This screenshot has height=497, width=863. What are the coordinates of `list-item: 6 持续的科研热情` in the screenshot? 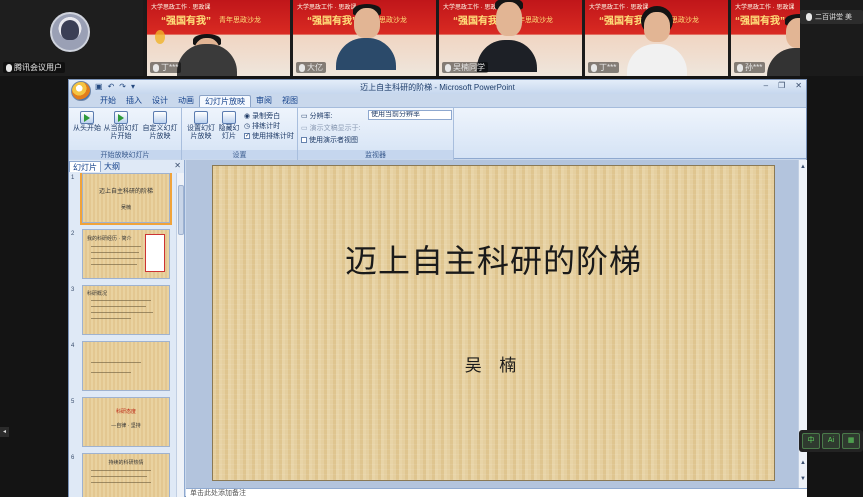 It's located at (123, 475).